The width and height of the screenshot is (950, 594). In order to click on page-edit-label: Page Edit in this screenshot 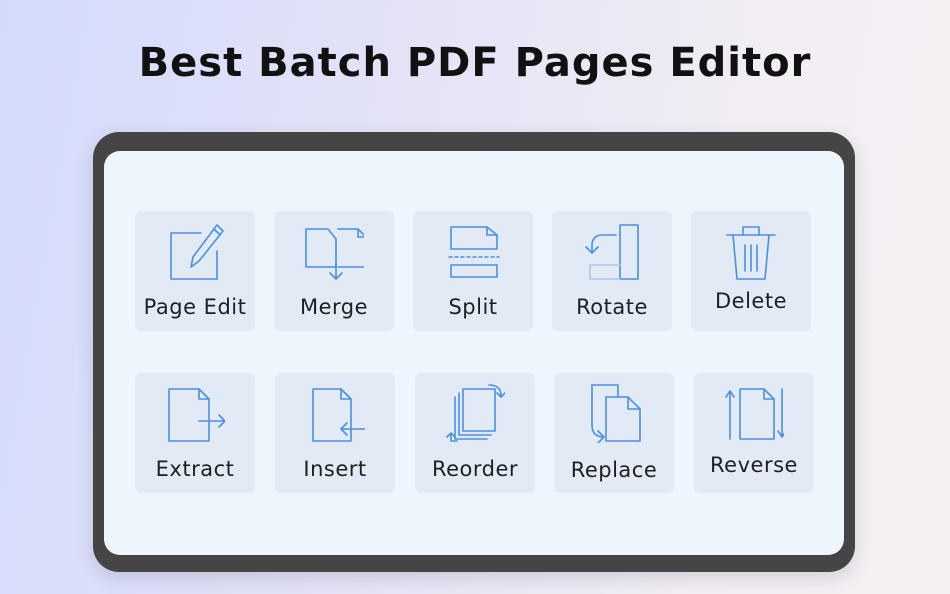, I will do `click(195, 307)`.